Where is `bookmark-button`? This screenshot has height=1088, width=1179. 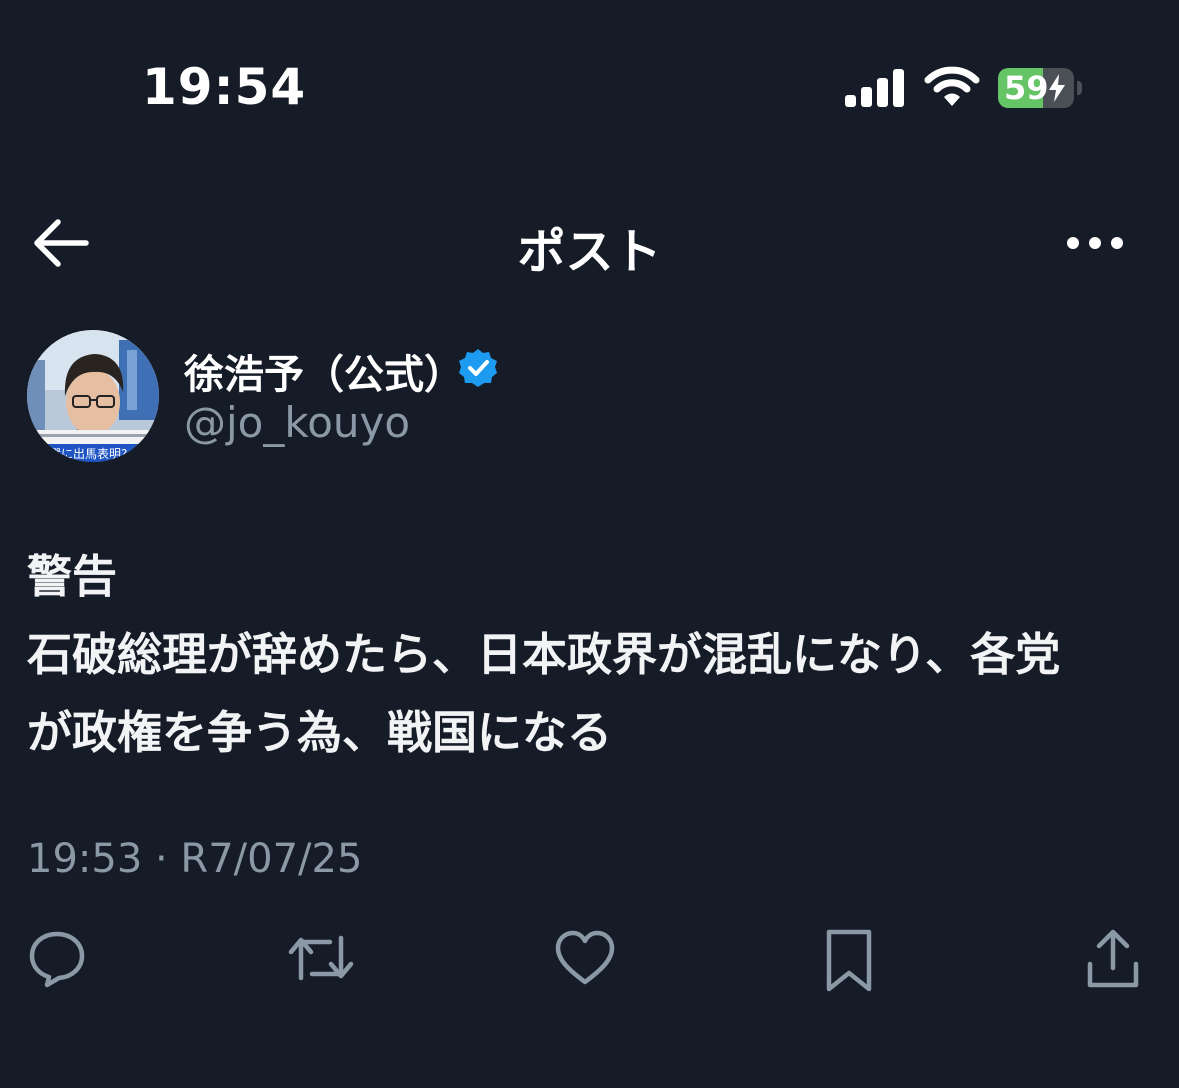
bookmark-button is located at coordinates (849, 963).